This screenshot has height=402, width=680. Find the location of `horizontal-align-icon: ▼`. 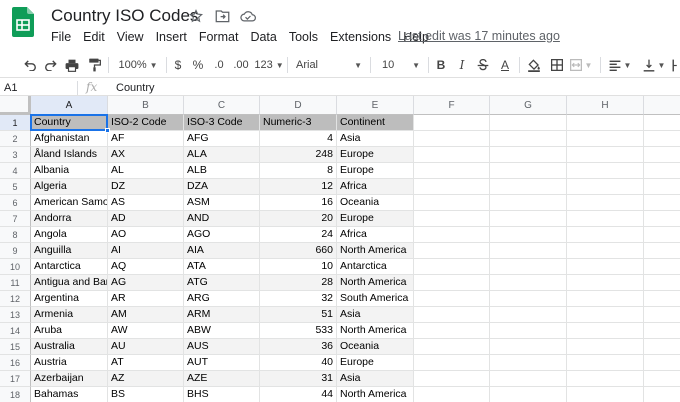

horizontal-align-icon: ▼ is located at coordinates (620, 65).